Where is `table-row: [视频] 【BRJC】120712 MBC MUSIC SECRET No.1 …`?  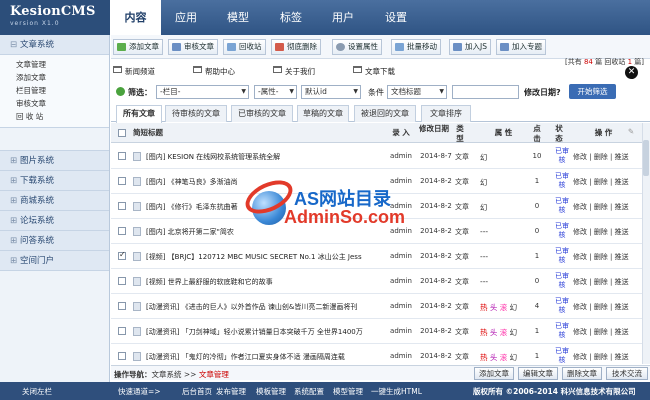 table-row: [视频] 【BRJC】120712 MBC MUSIC SECRET No.1 … is located at coordinates (380, 256).